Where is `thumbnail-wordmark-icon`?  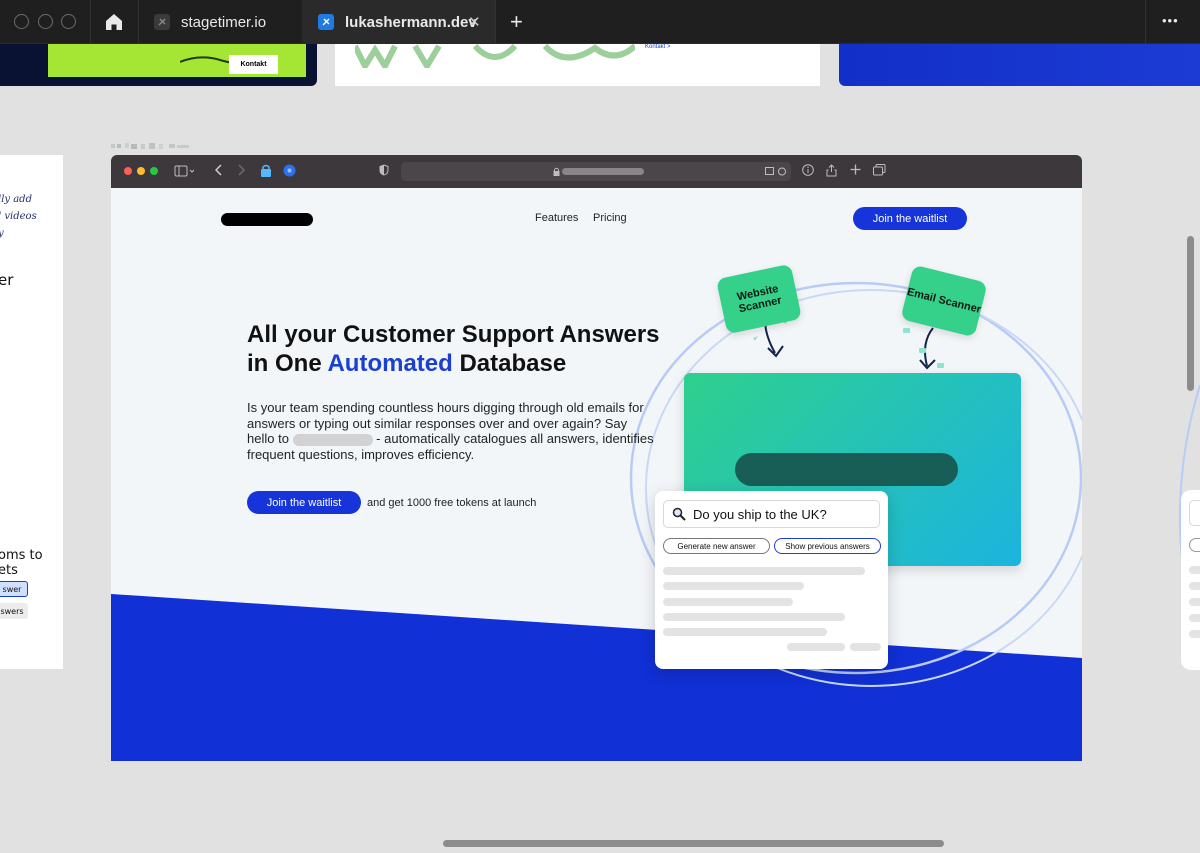 thumbnail-wordmark-icon is located at coordinates (495, 56).